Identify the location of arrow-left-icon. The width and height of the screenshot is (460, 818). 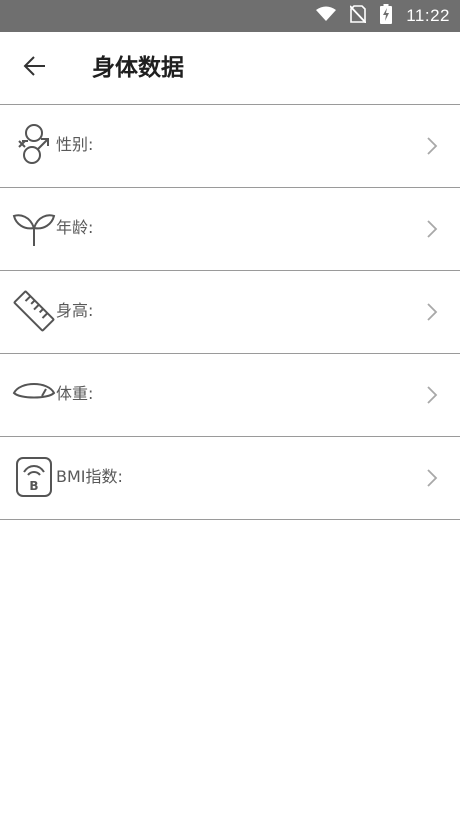
(35, 68).